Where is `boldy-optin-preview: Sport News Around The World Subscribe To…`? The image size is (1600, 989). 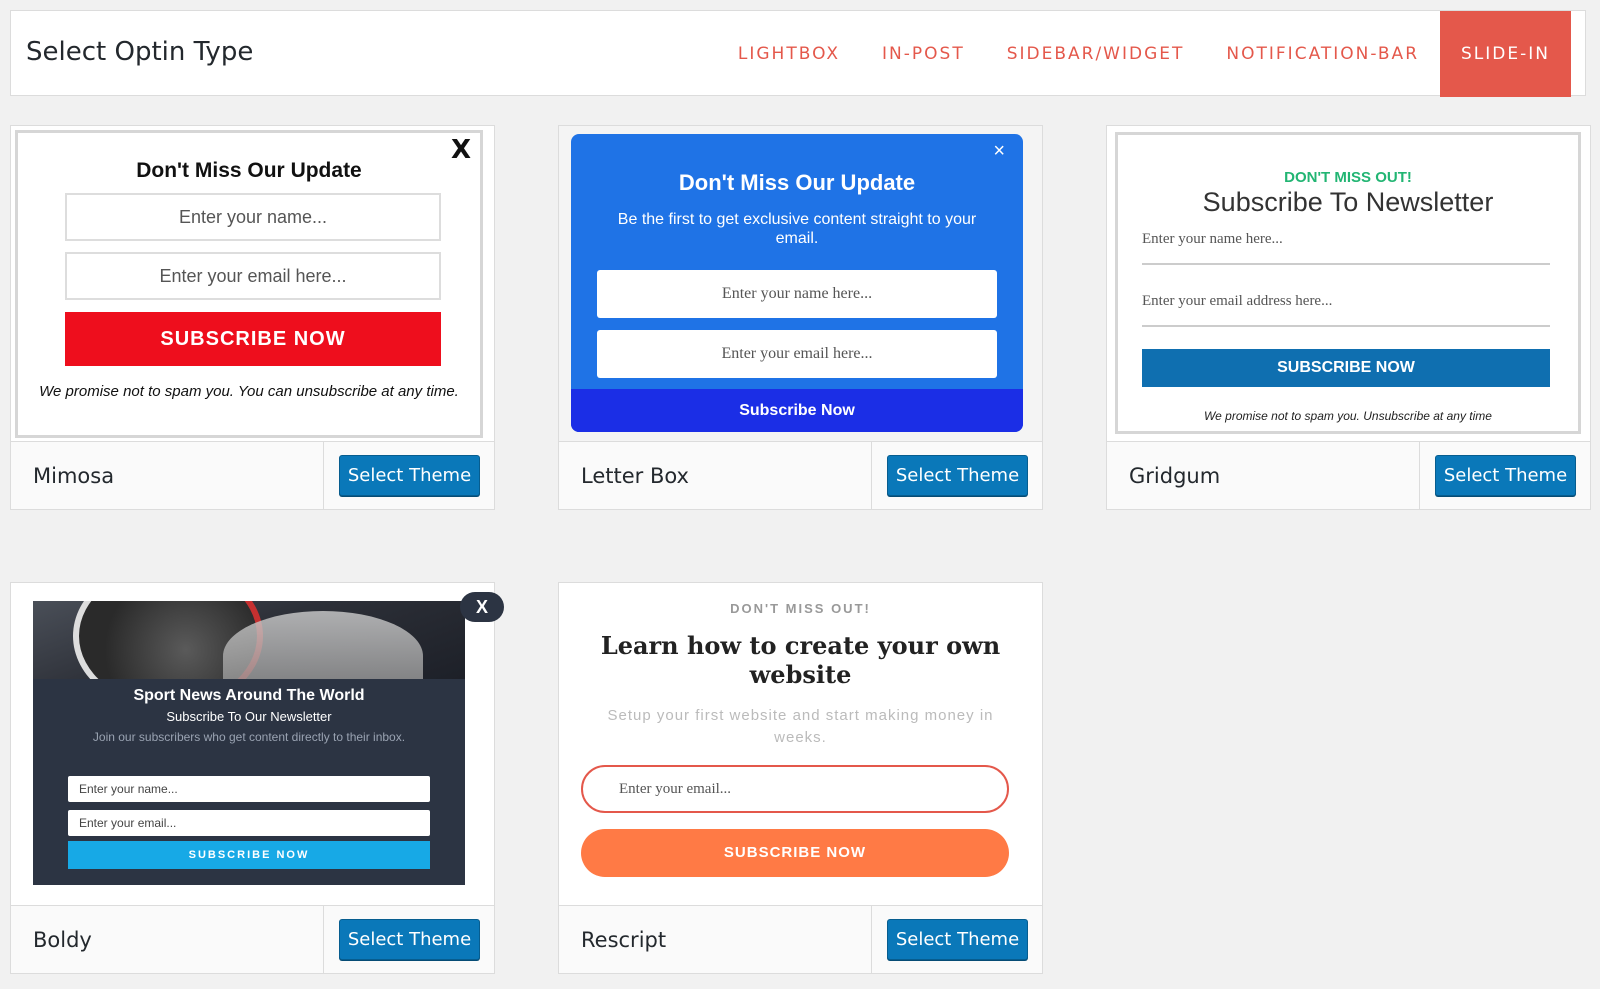 boldy-optin-preview: Sport News Around The World Subscribe To… is located at coordinates (249, 743).